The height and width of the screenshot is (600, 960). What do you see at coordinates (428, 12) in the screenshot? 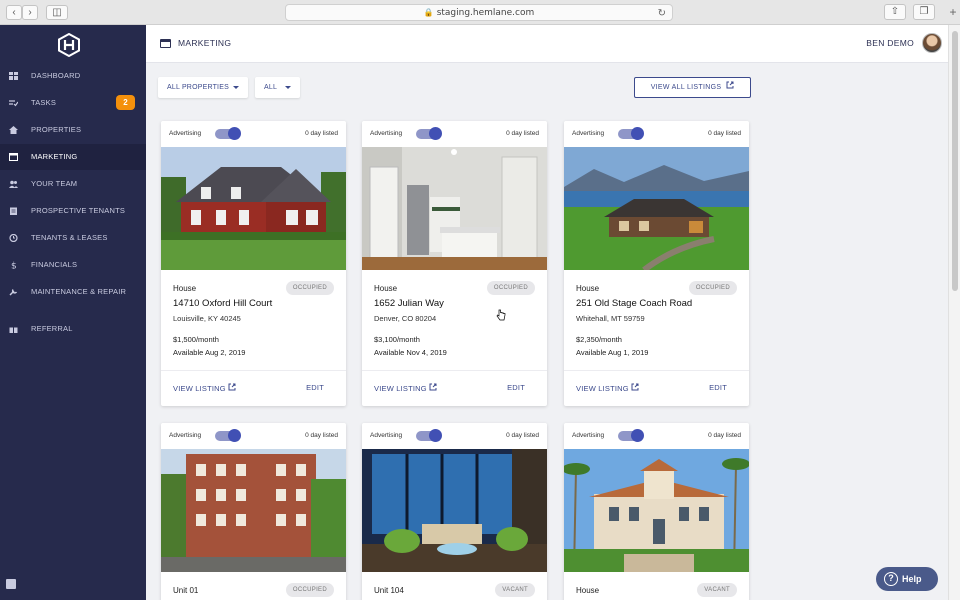
I see `lock-icon: 🔒` at bounding box center [428, 12].